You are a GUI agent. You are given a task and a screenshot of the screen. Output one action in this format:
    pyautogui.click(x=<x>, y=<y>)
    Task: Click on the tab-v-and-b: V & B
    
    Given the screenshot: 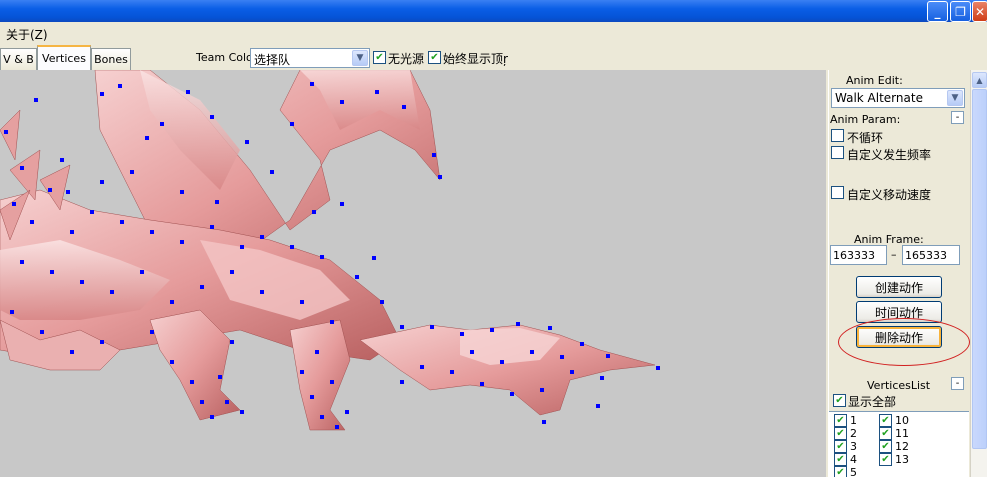 What is the action you would take?
    pyautogui.click(x=18, y=59)
    